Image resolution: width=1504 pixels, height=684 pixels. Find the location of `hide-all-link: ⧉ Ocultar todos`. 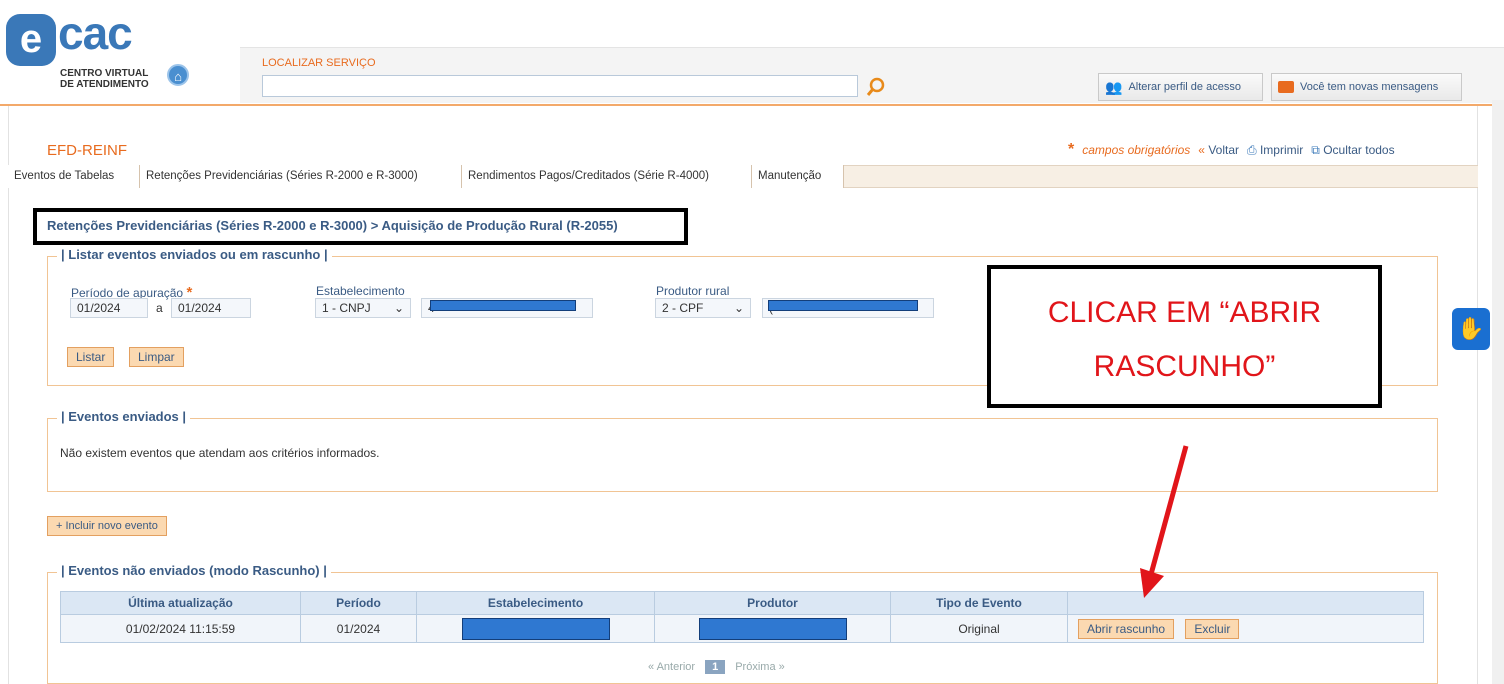

hide-all-link: ⧉ Ocultar todos is located at coordinates (1352, 150).